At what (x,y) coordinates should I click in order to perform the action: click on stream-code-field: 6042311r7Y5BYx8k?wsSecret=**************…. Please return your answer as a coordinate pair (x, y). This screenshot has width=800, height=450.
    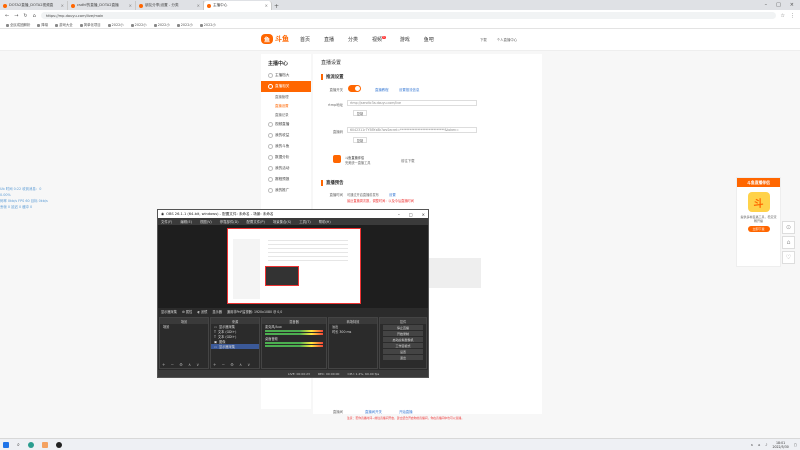
    Looking at the image, I should click on (412, 130).